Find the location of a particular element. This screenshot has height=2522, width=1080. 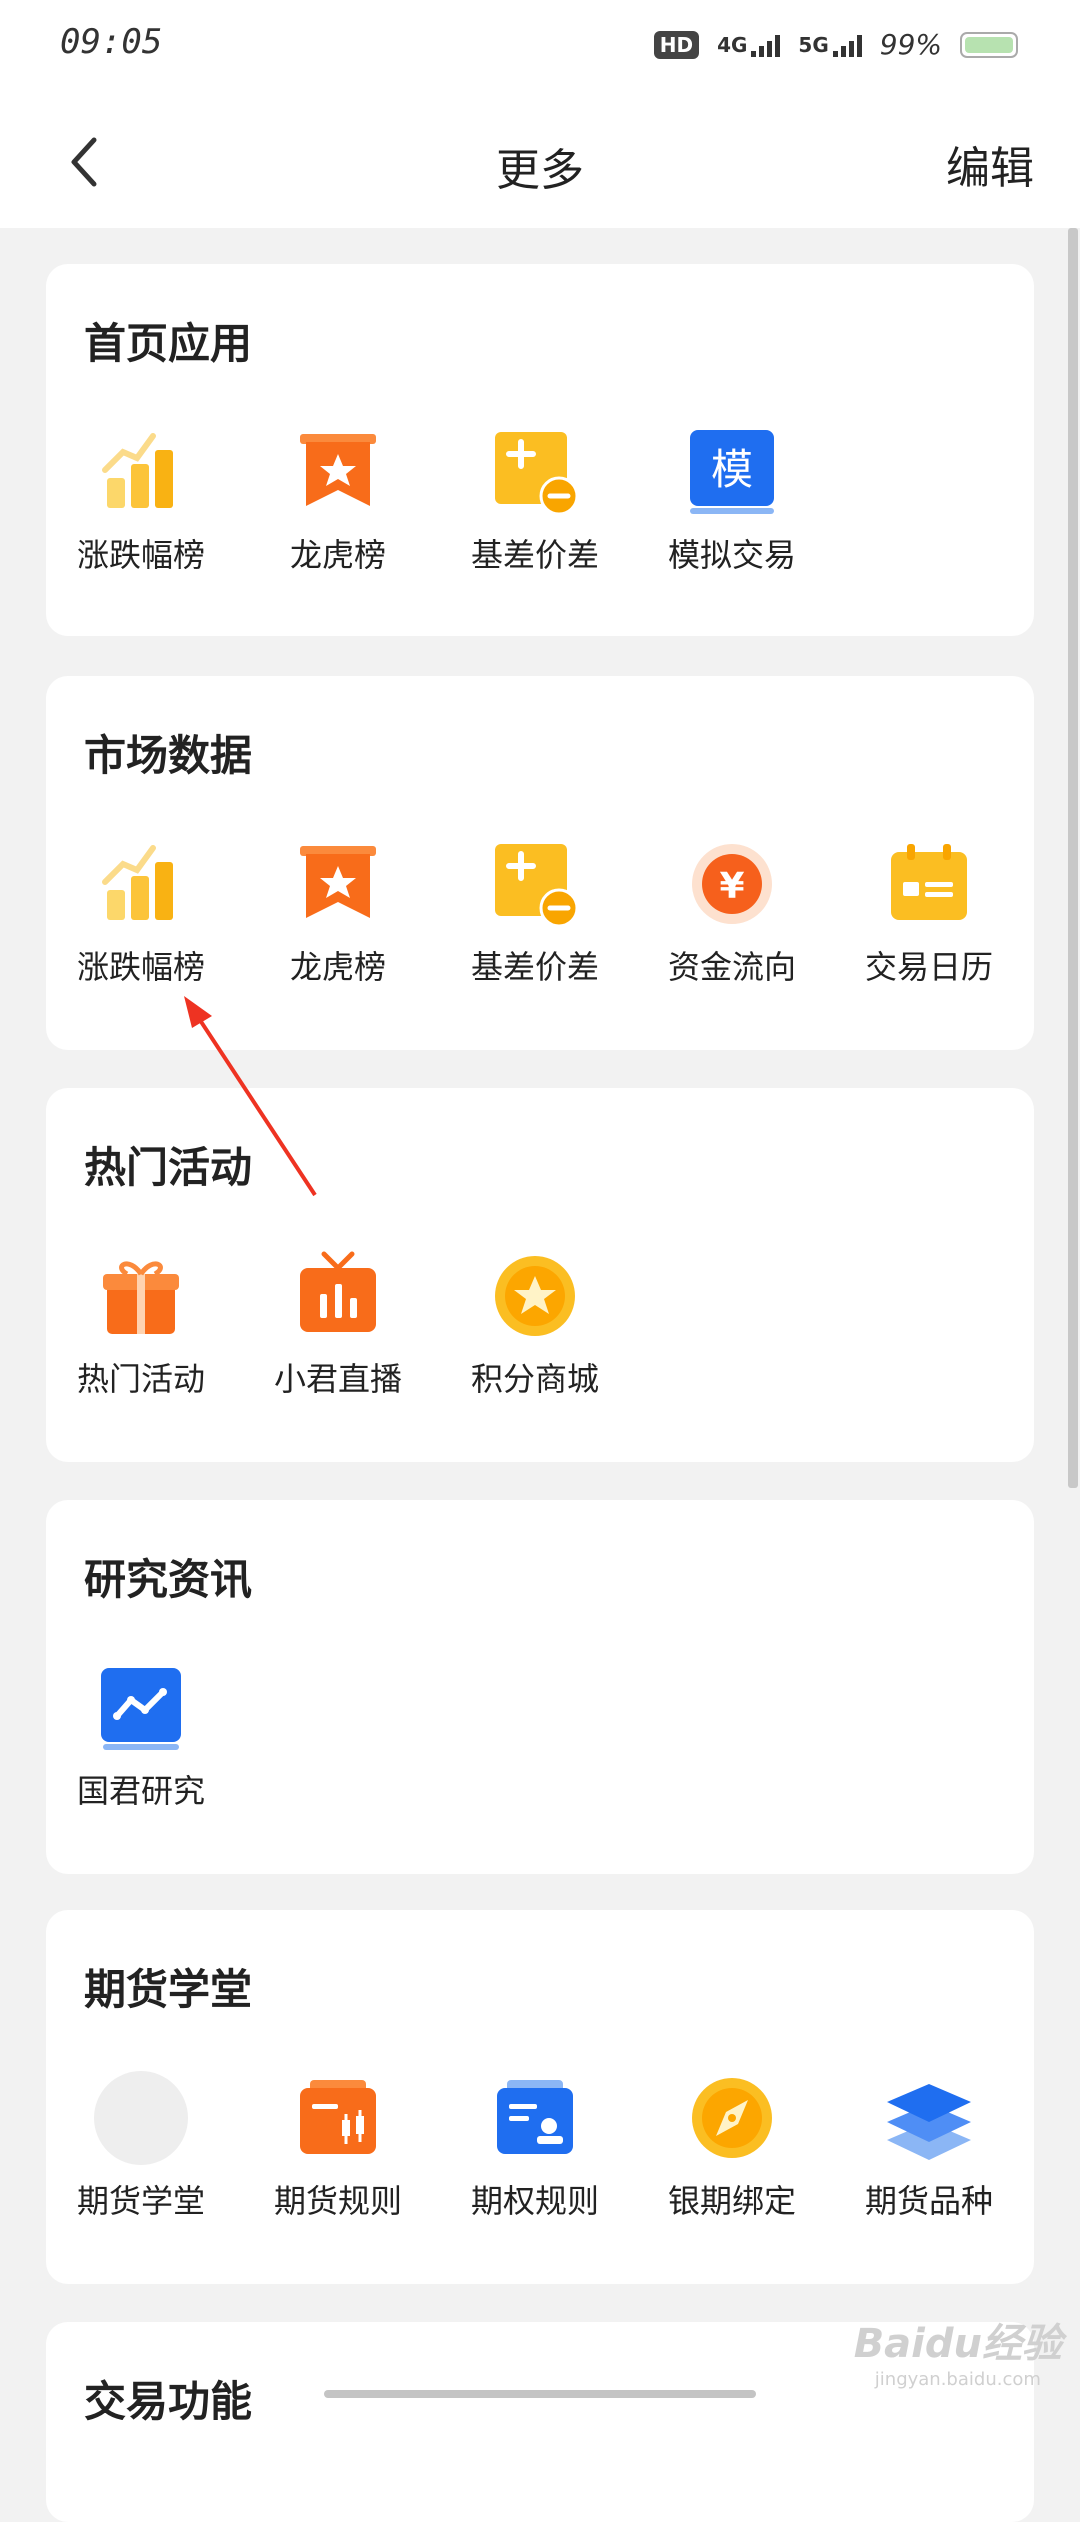

app-item: 积分商城 is located at coordinates (535, 1323).